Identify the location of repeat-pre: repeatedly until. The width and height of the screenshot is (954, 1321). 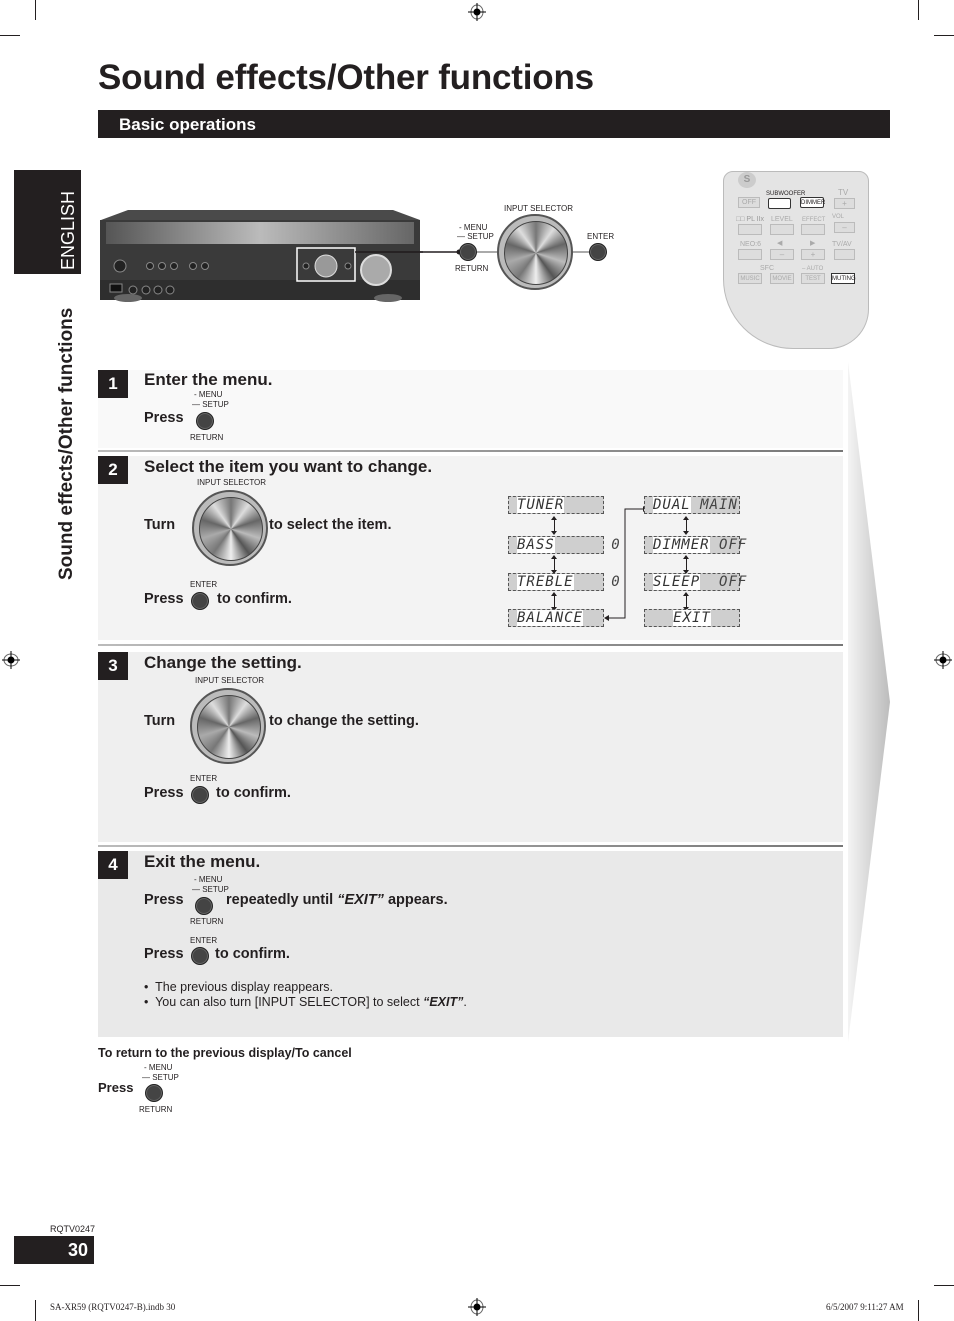
(280, 900).